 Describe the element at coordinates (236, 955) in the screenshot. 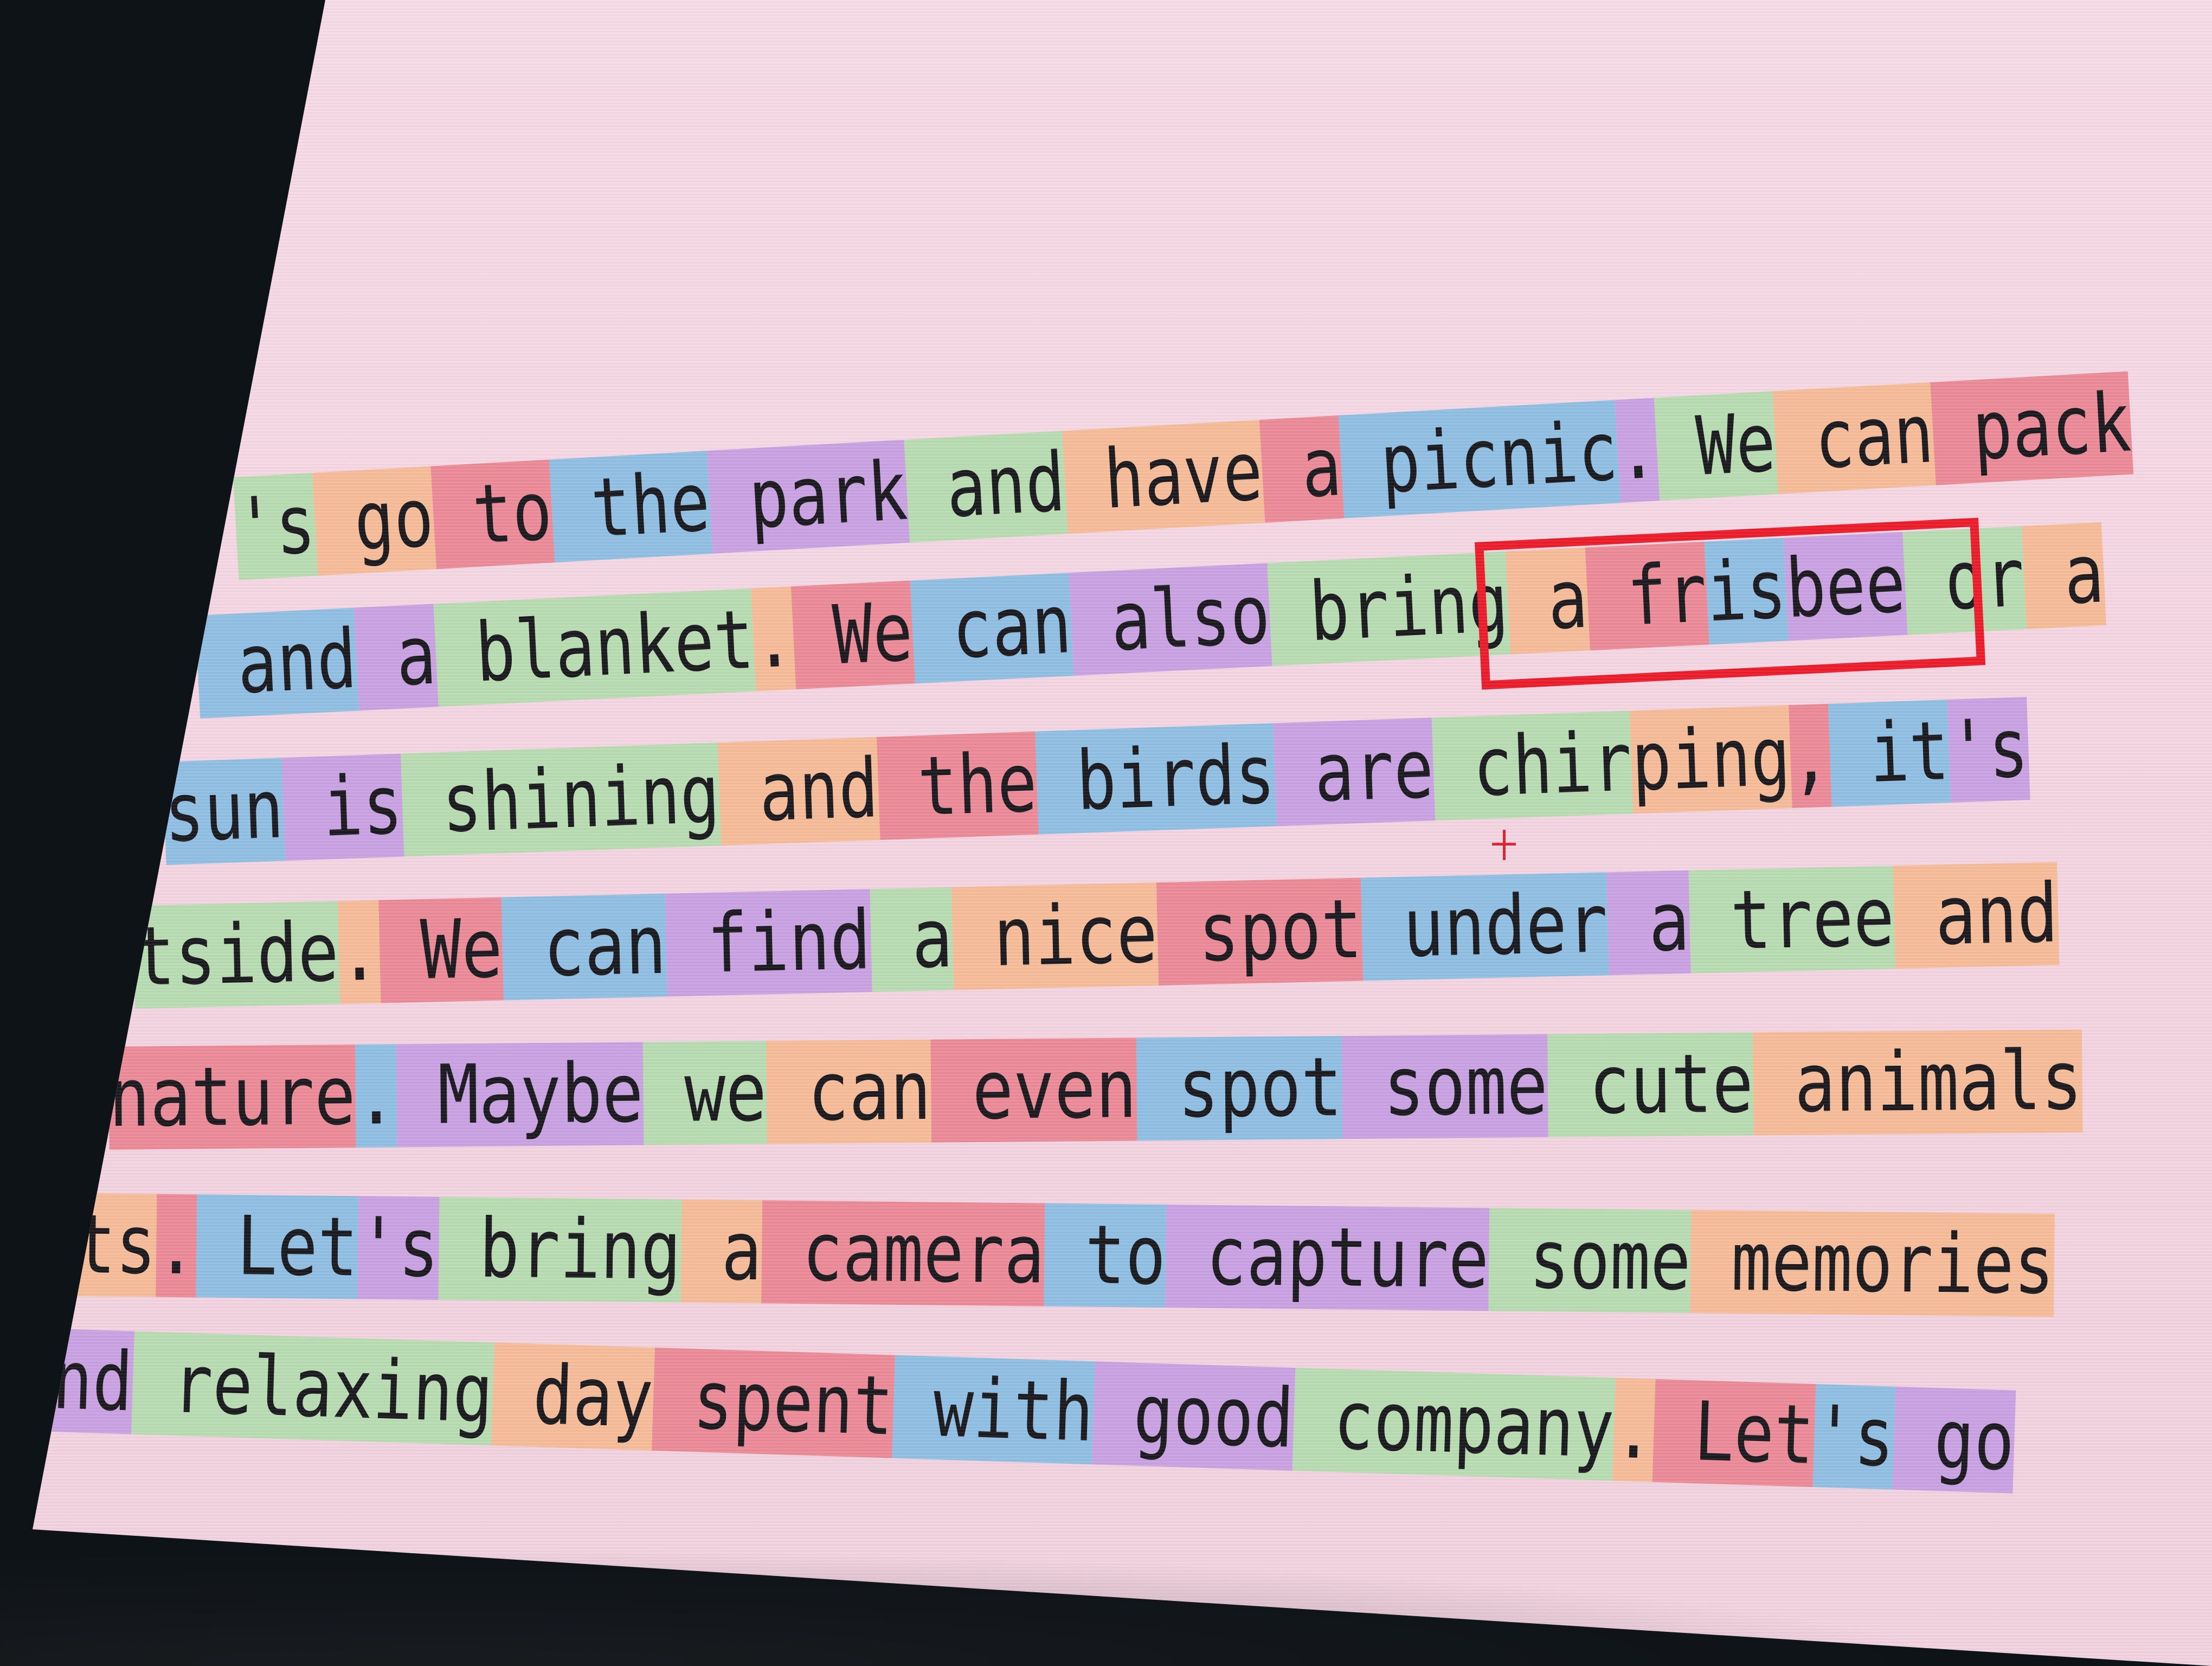

I see `token: tside` at that location.